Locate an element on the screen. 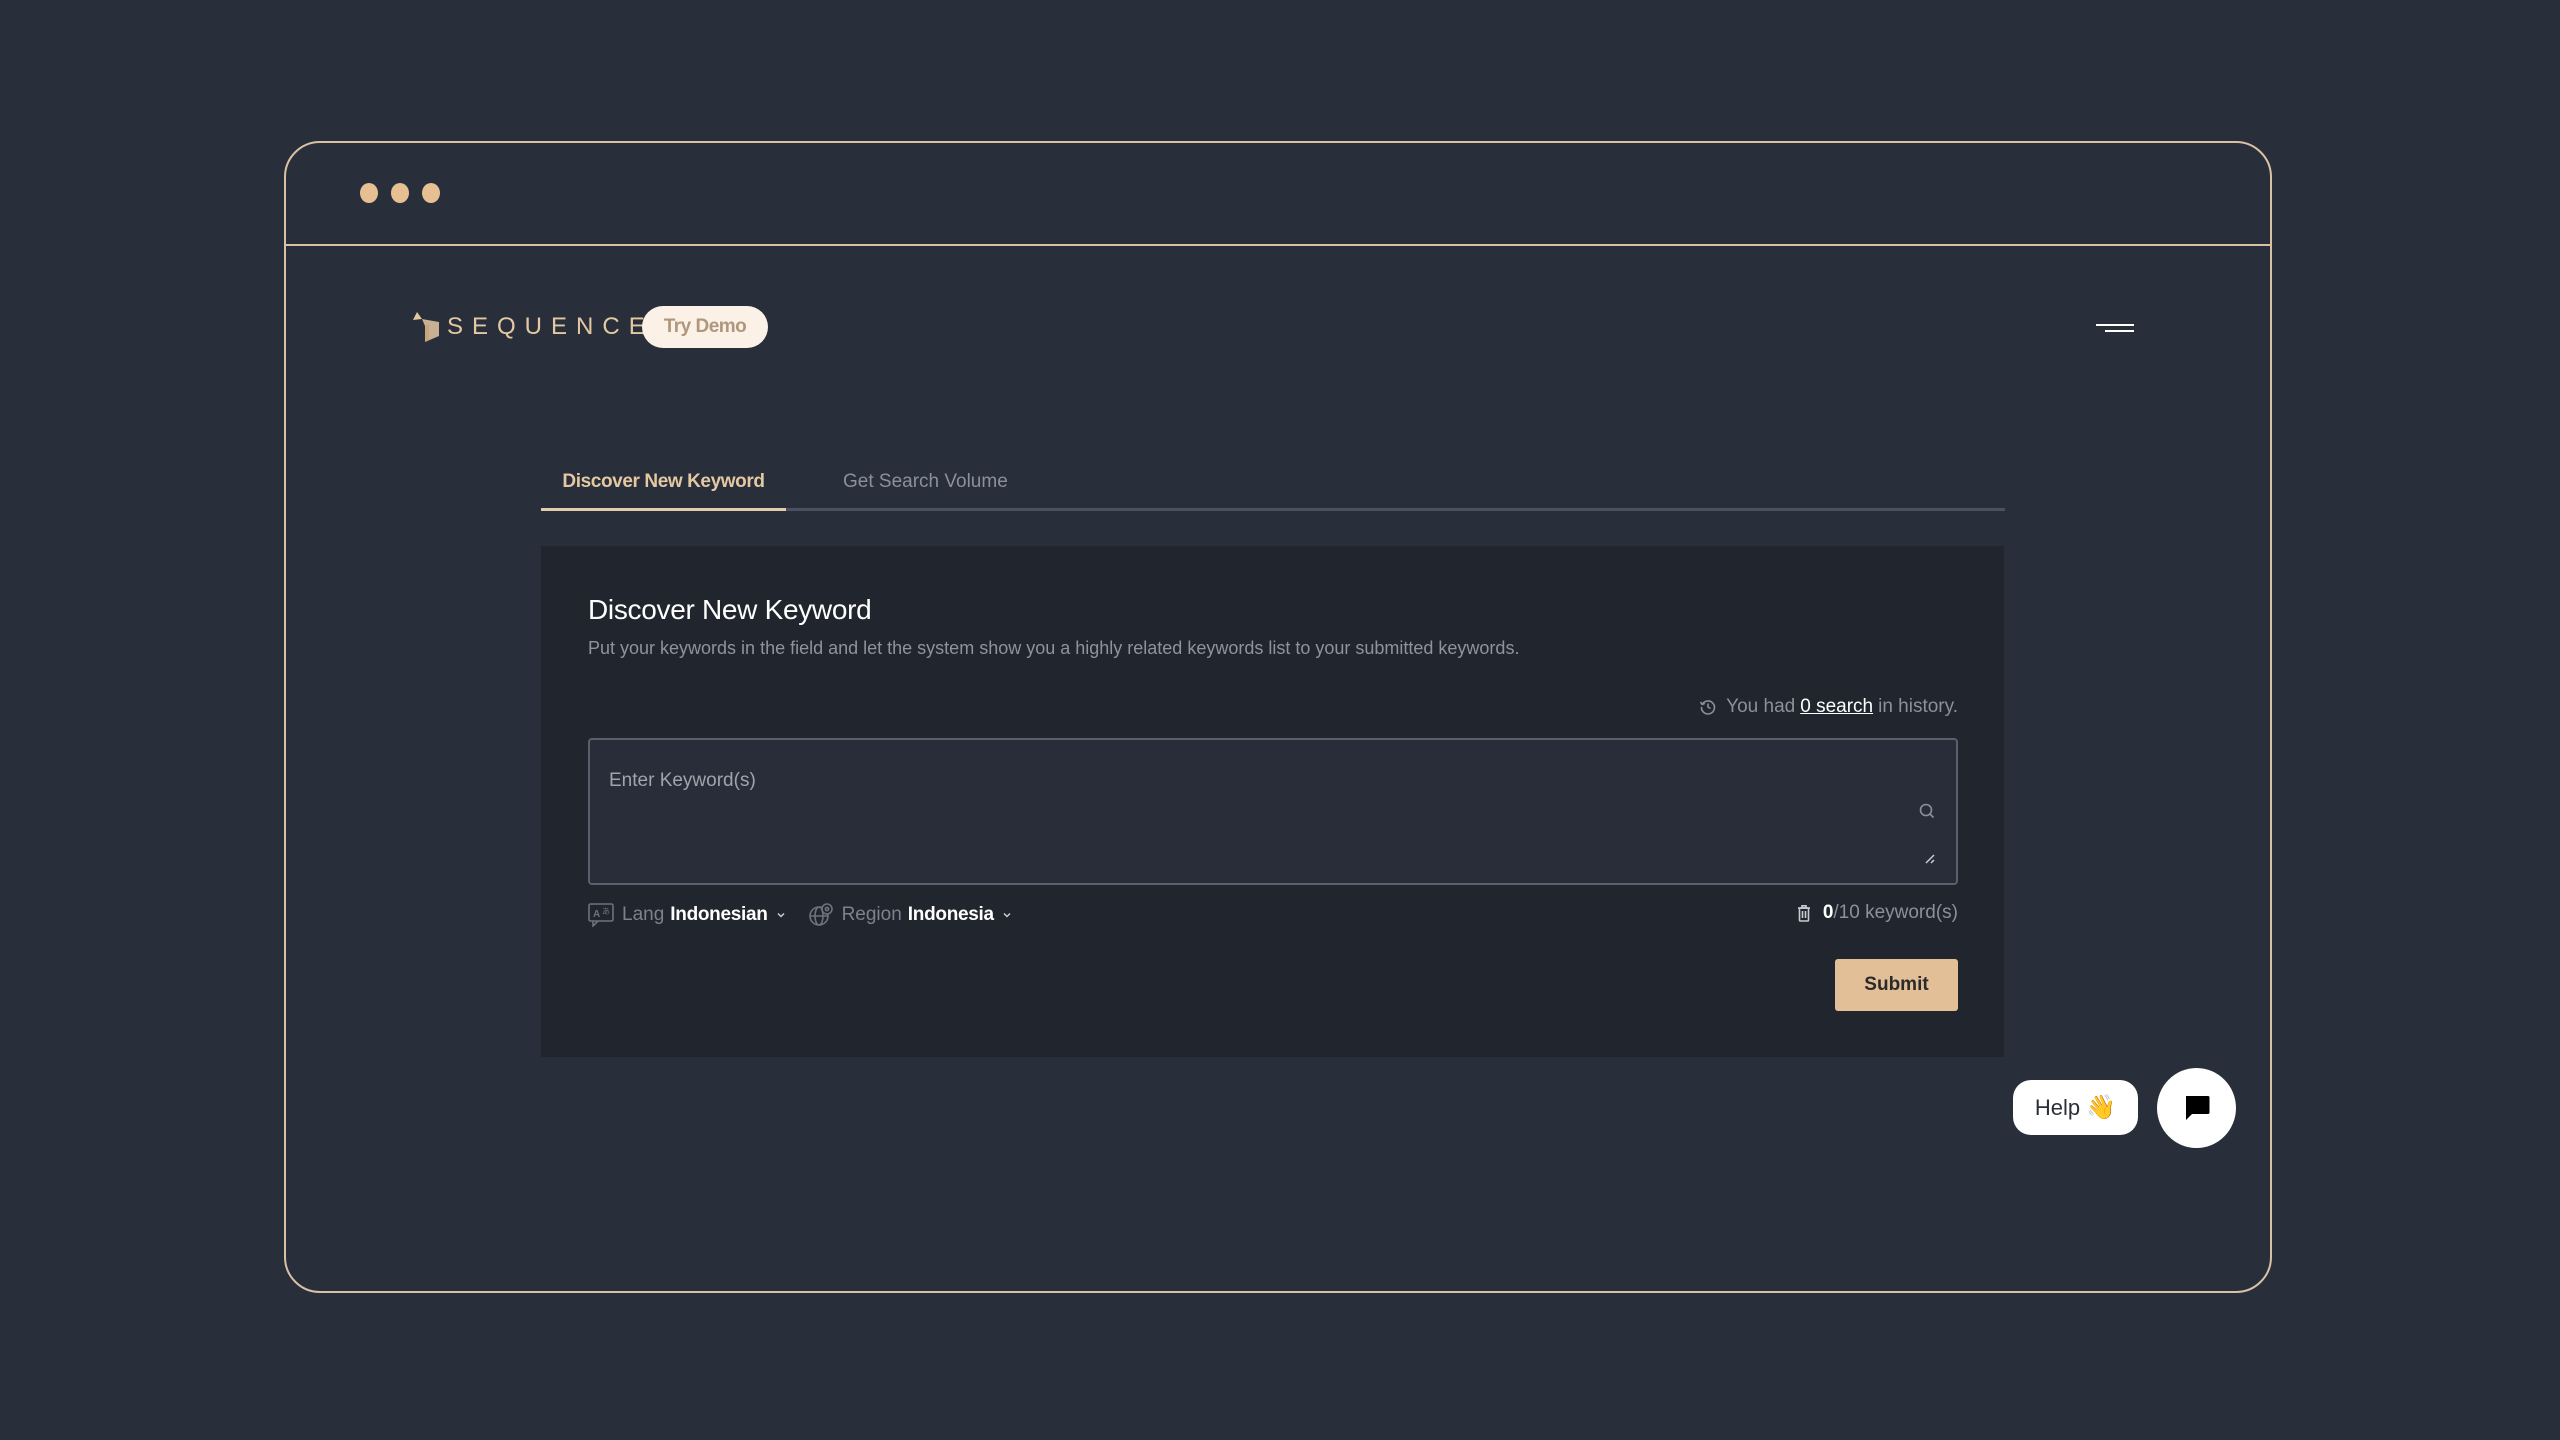 Image resolution: width=2560 pixels, height=1440 pixels. search-history-link: 0 search is located at coordinates (1836, 707).